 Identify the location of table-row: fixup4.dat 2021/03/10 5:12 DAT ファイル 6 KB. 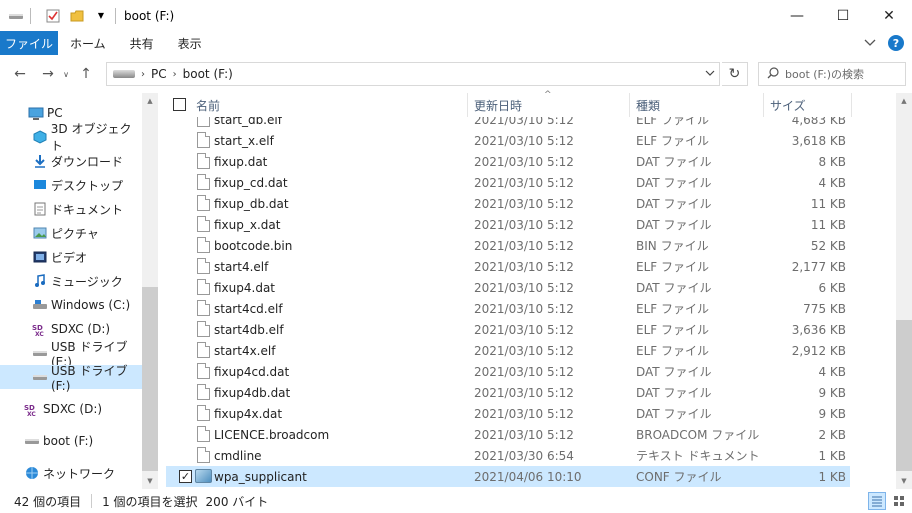
(508, 287).